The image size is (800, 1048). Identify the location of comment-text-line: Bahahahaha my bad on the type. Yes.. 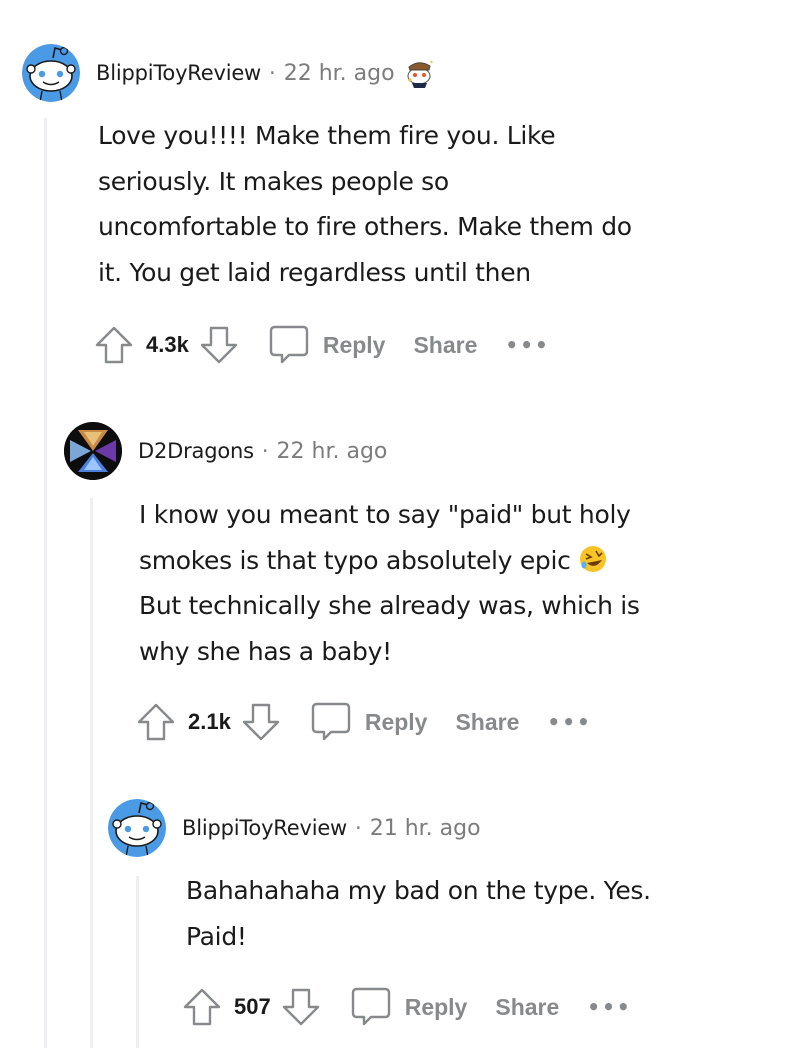
(418, 890).